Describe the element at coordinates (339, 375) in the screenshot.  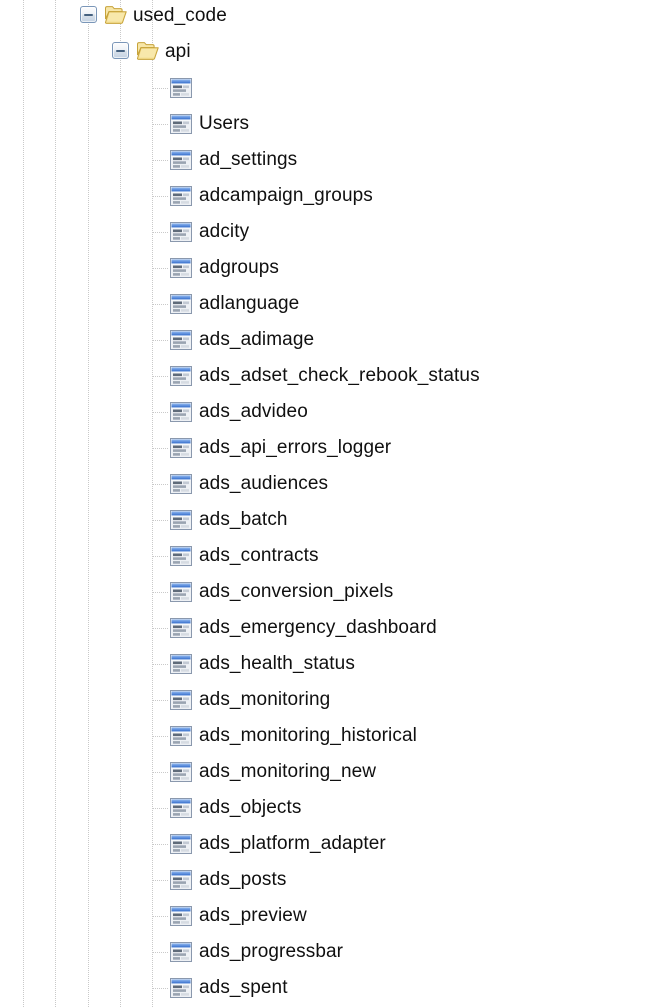
I see `table-label: ads_adset_check_rebook_status` at that location.